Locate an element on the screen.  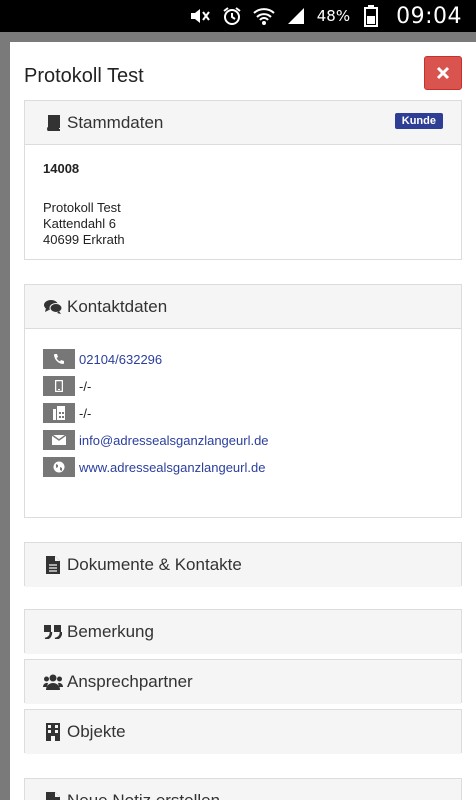
objekte-panel: Objekte is located at coordinates (243, 731).